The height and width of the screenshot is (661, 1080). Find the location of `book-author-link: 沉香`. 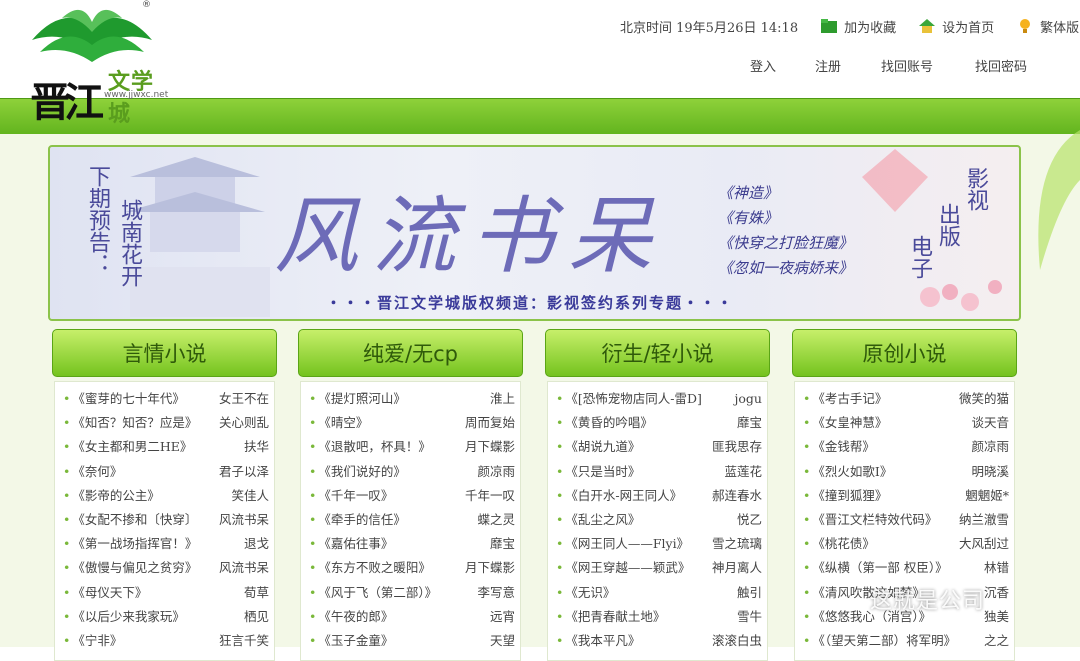

book-author-link: 沉香 is located at coordinates (996, 593).